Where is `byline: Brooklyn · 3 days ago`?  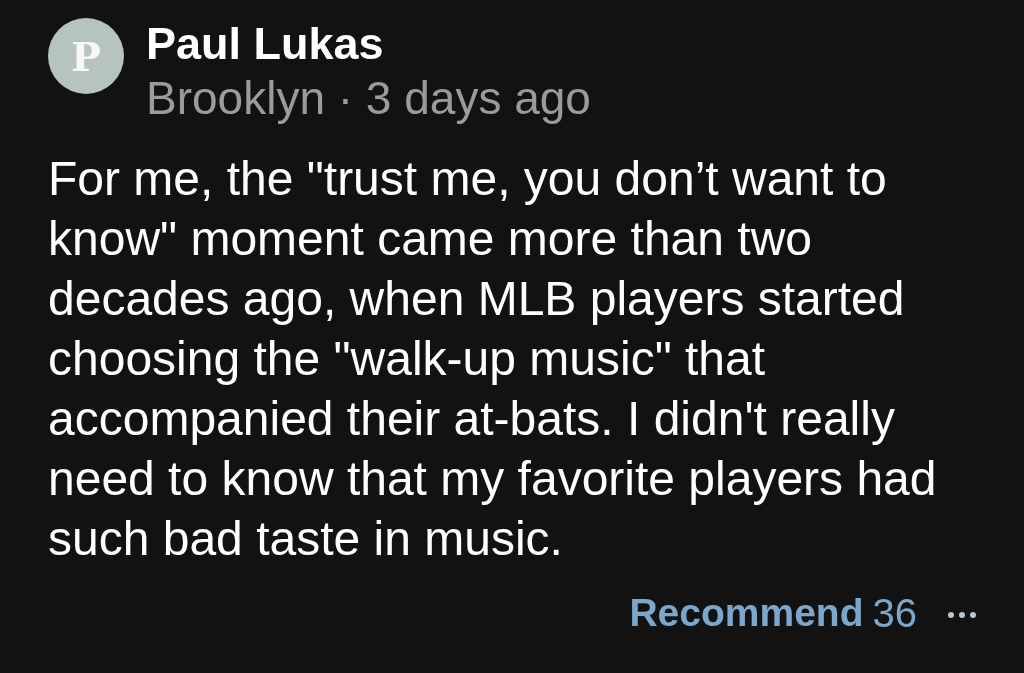 byline: Brooklyn · 3 days ago is located at coordinates (368, 98).